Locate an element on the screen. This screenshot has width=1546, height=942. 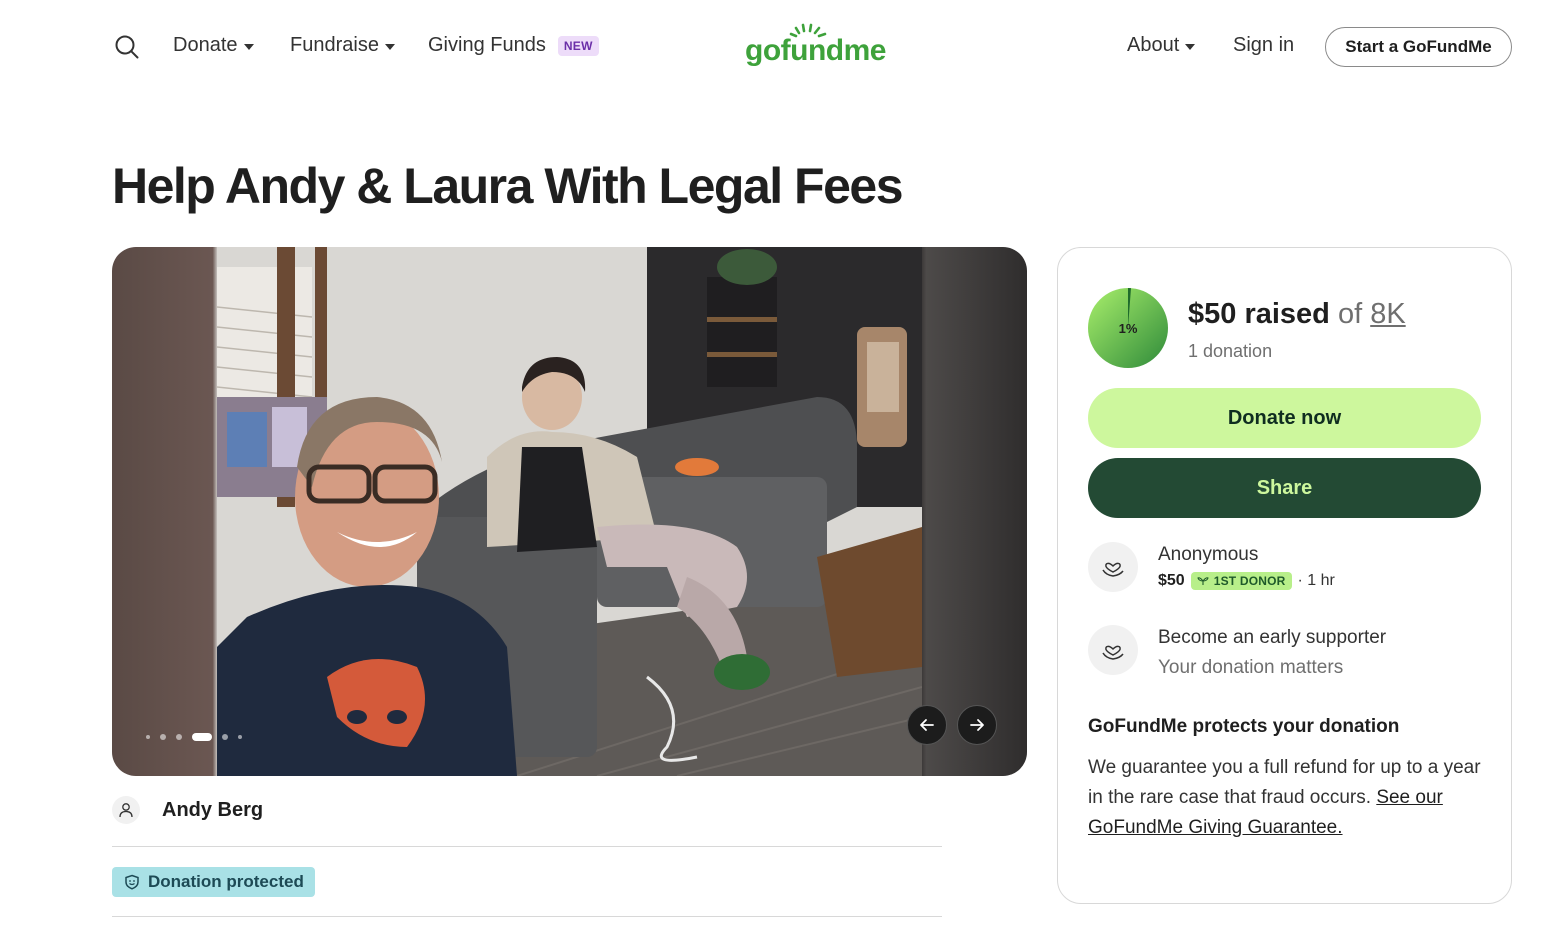
arrow-left-icon is located at coordinates (927, 725).